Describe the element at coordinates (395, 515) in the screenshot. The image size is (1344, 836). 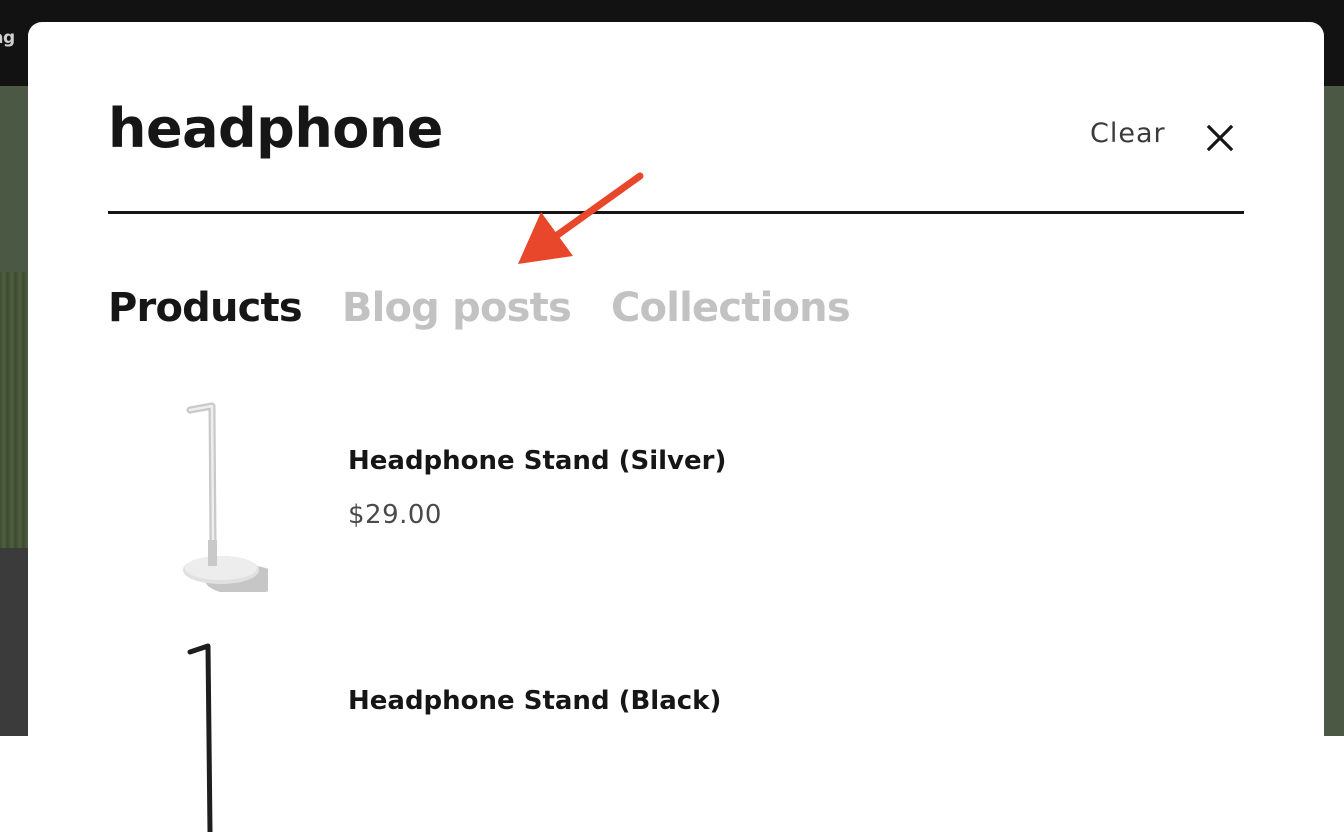
I see `result-price: $29.00` at that location.